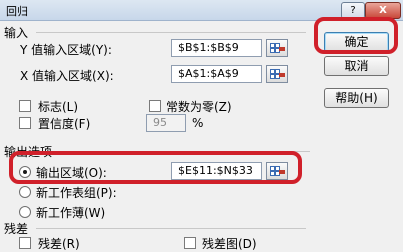 This screenshot has width=403, height=252. Describe the element at coordinates (277, 48) in the screenshot. I see `y-range-ref-button` at that location.